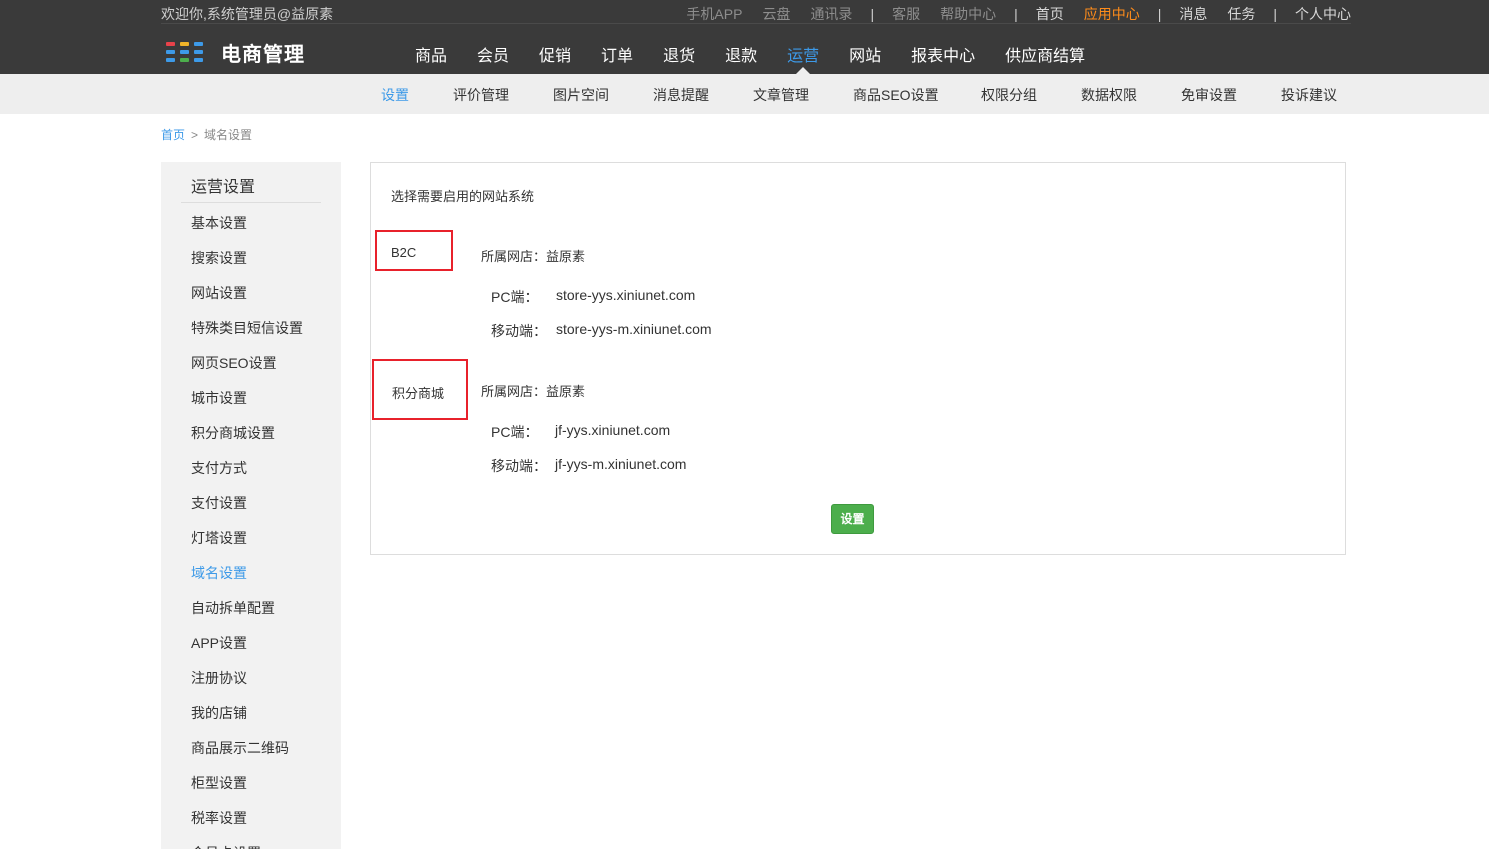  What do you see at coordinates (756, 23) in the screenshot?
I see `header-divider` at bounding box center [756, 23].